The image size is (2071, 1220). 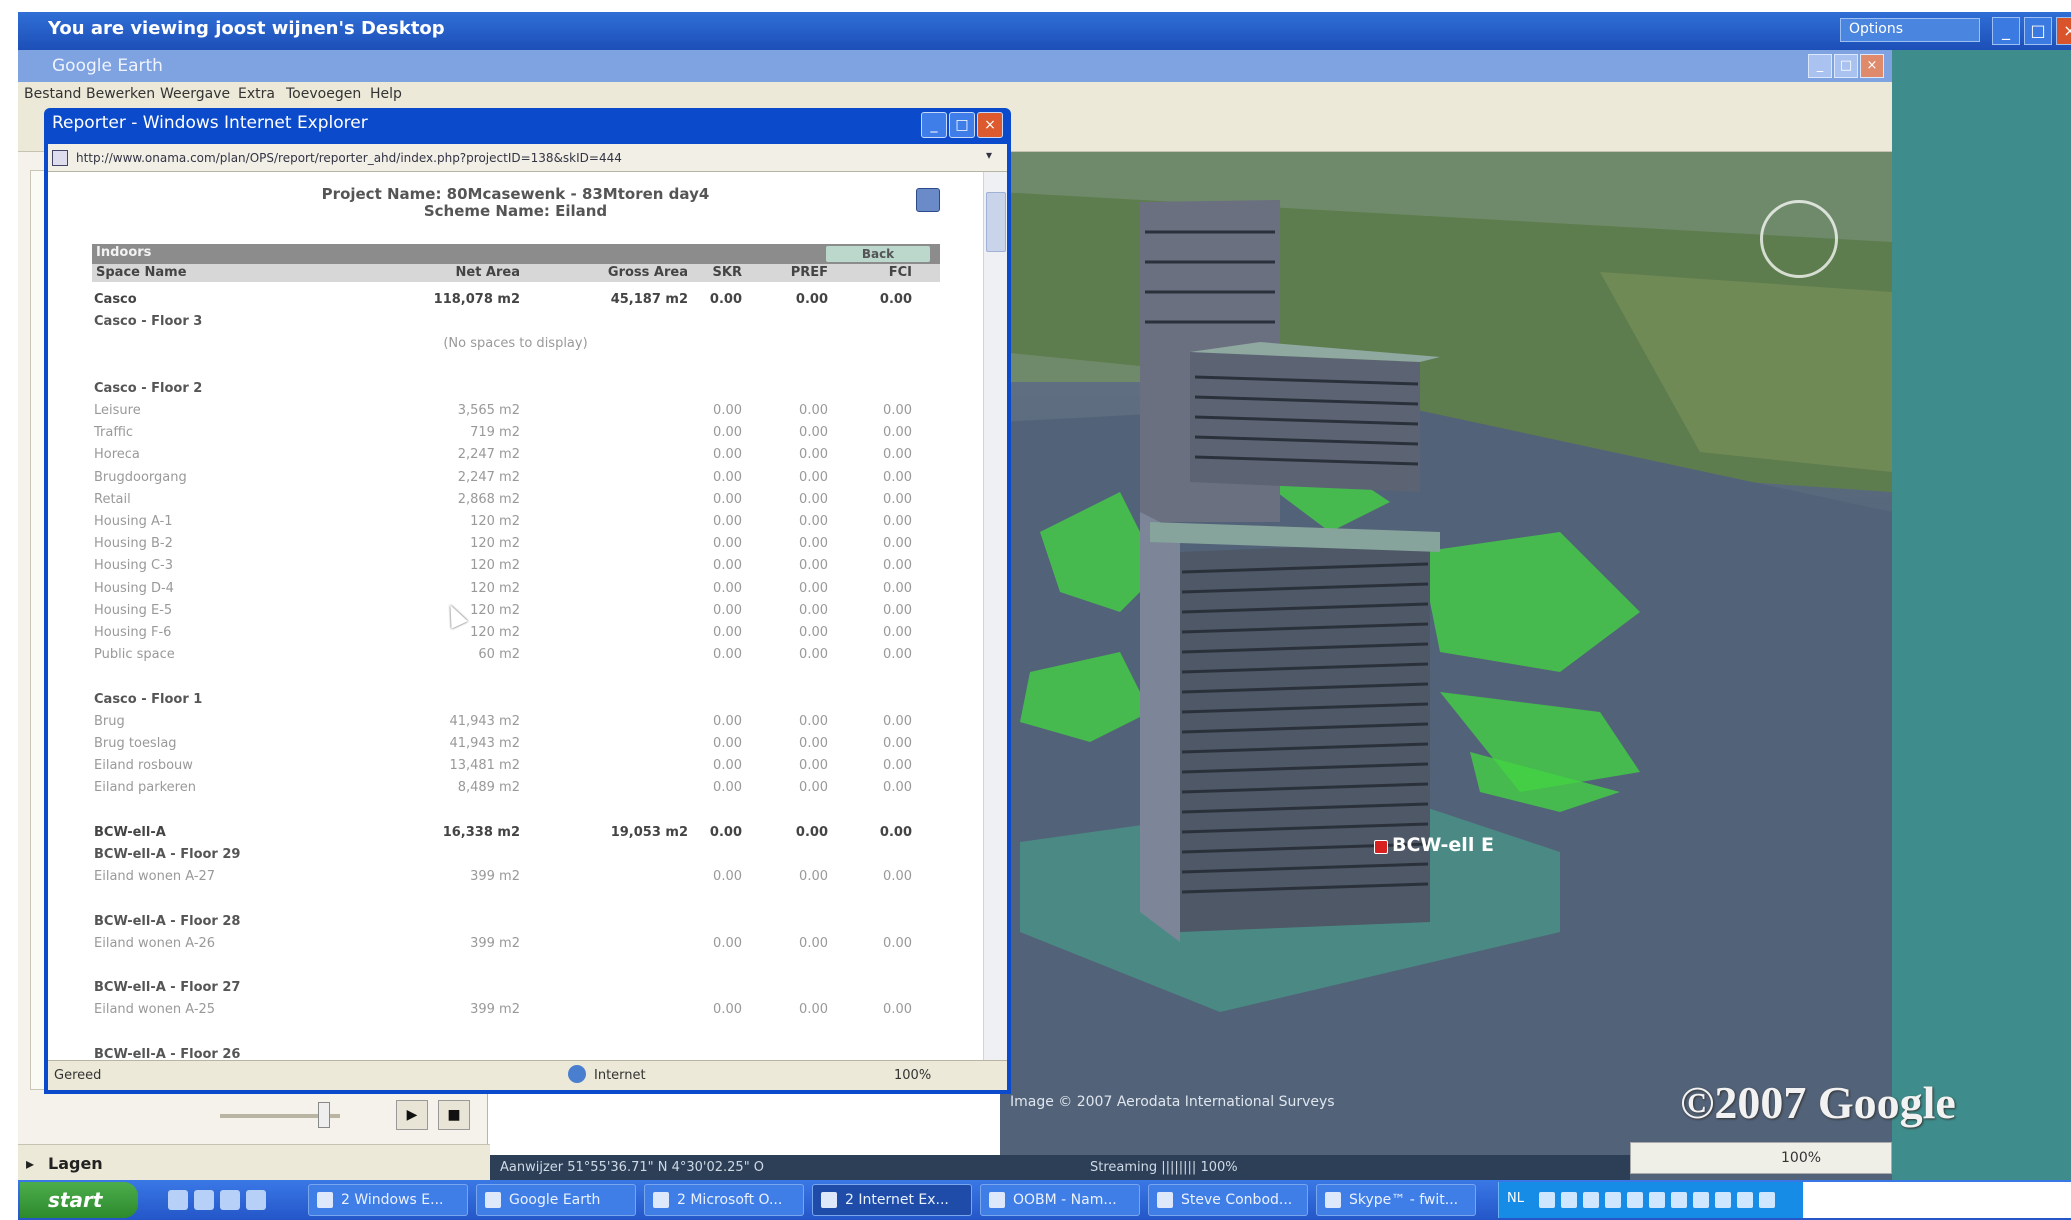 I want to click on print-icon, so click(x=928, y=200).